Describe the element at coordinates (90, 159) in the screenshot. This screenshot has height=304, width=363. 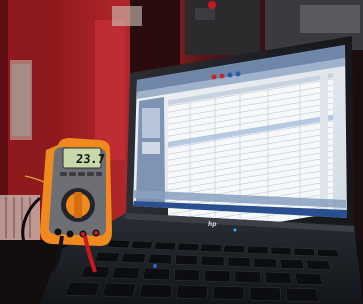
I see `meter-reading: 23.7` at that location.